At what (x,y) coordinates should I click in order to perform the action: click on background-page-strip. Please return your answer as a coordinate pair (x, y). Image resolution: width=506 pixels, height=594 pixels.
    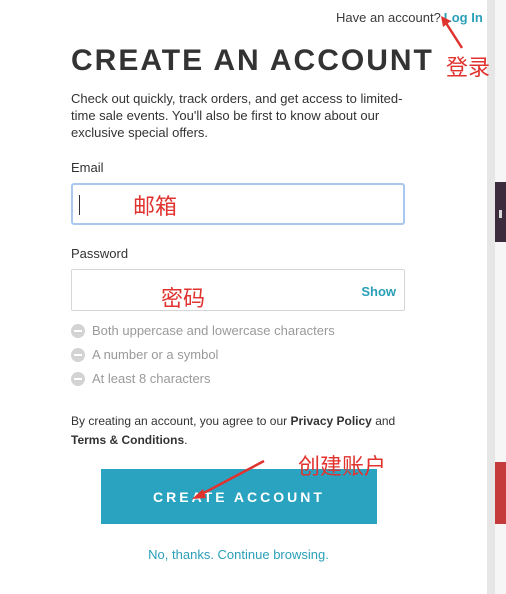
    Looking at the image, I should click on (500, 297).